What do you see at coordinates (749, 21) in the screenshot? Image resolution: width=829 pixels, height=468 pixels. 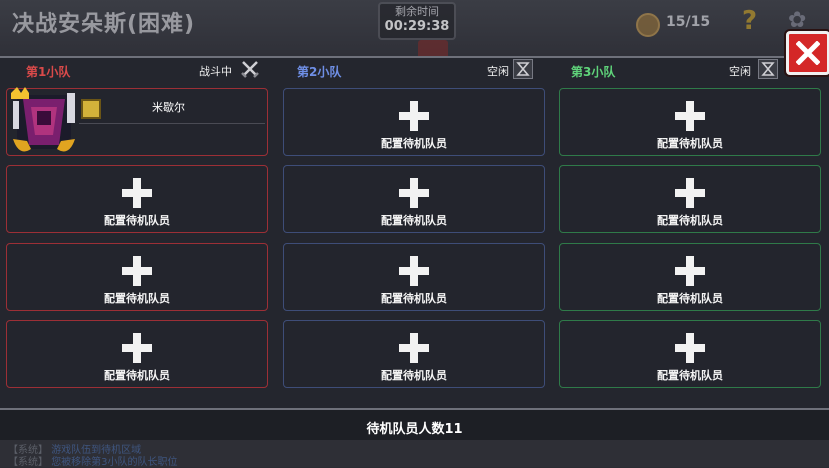 I see `help-icon: ?` at bounding box center [749, 21].